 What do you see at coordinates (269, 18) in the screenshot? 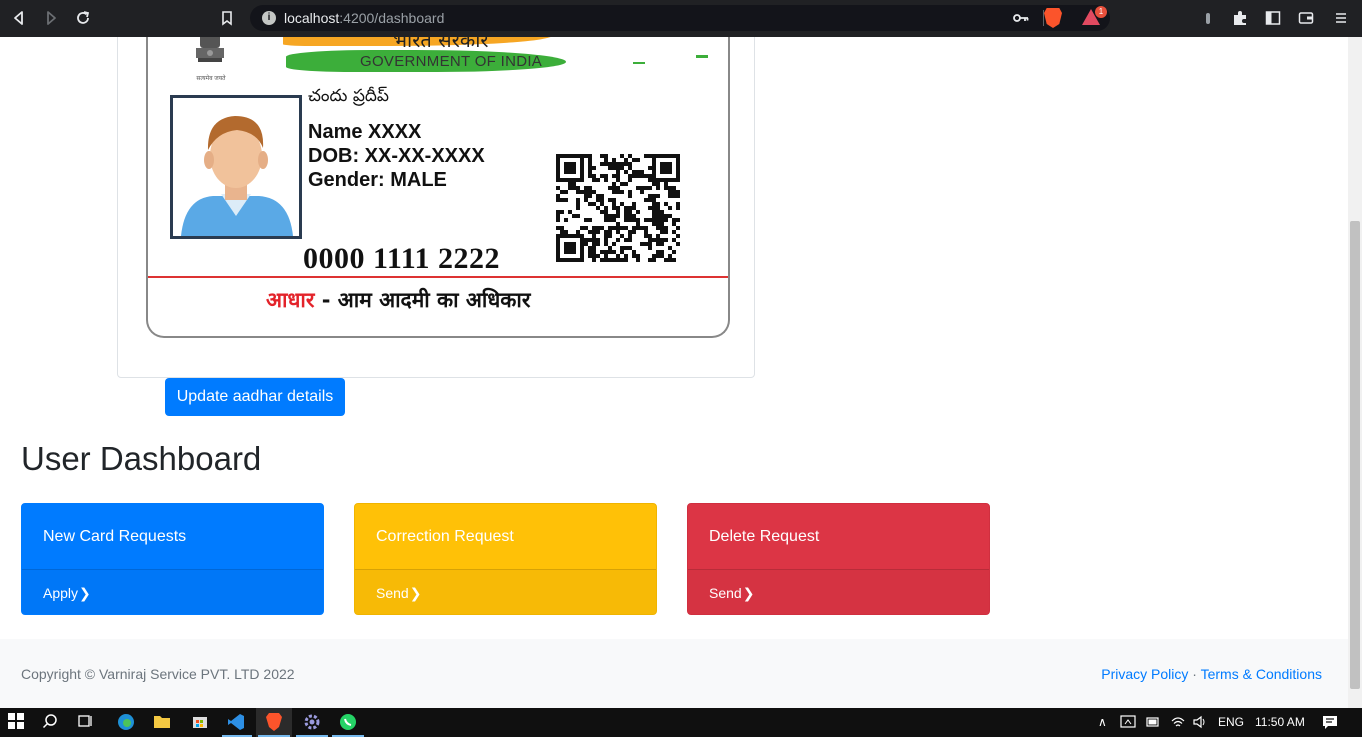
I see `site-info-icon: i` at bounding box center [269, 18].